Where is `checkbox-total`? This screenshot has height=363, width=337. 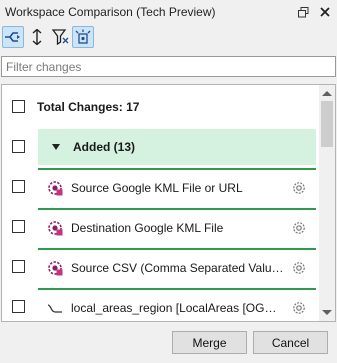
checkbox-total is located at coordinates (18, 106).